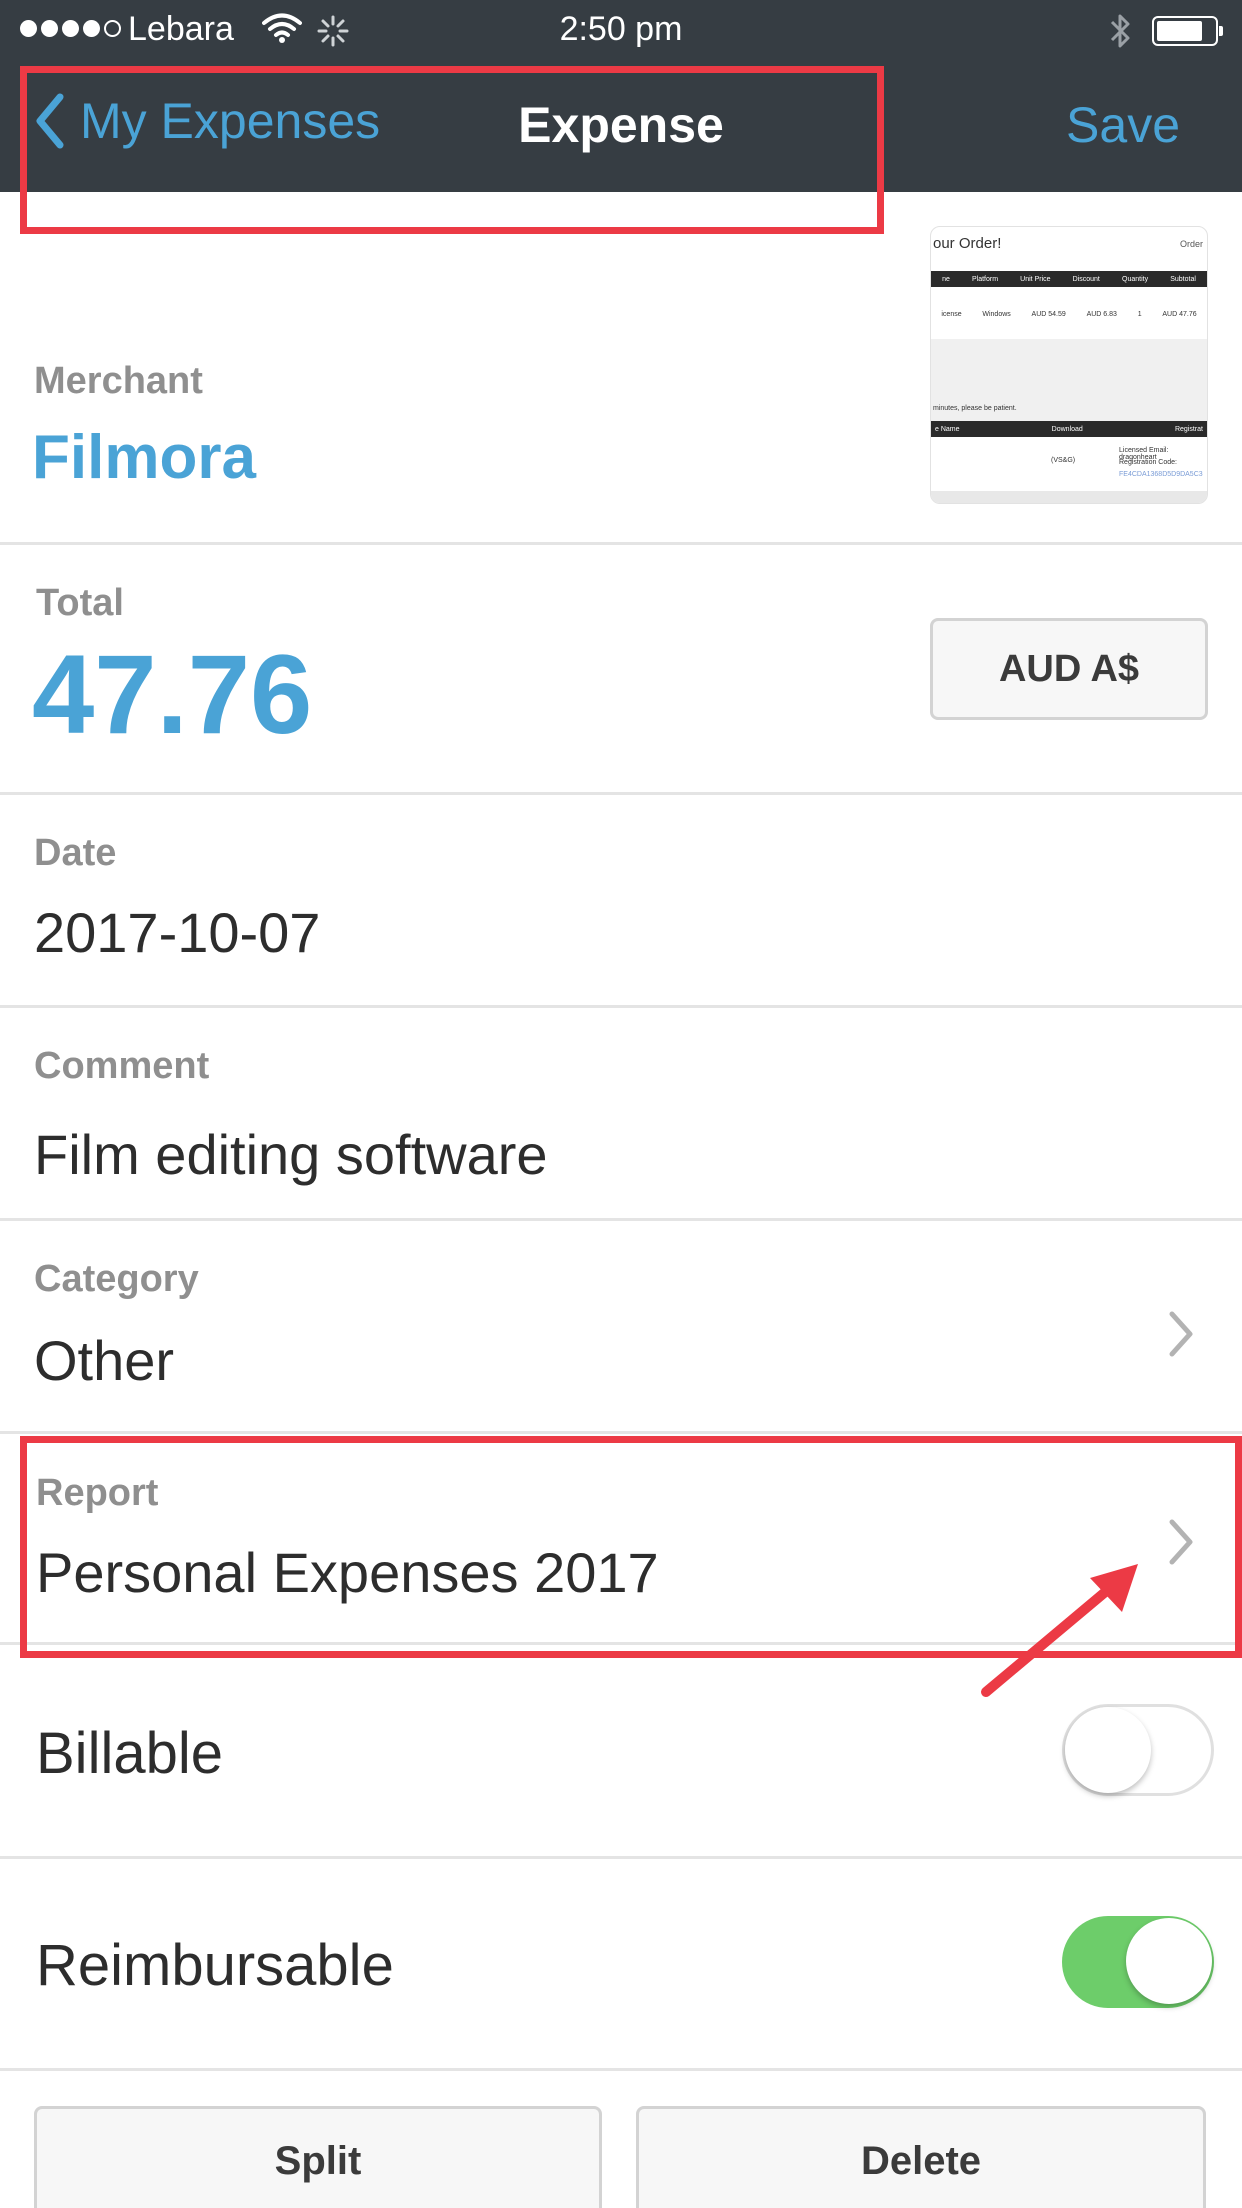 This screenshot has height=2208, width=1242. Describe the element at coordinates (318, 2157) in the screenshot. I see `split-button: Split` at that location.